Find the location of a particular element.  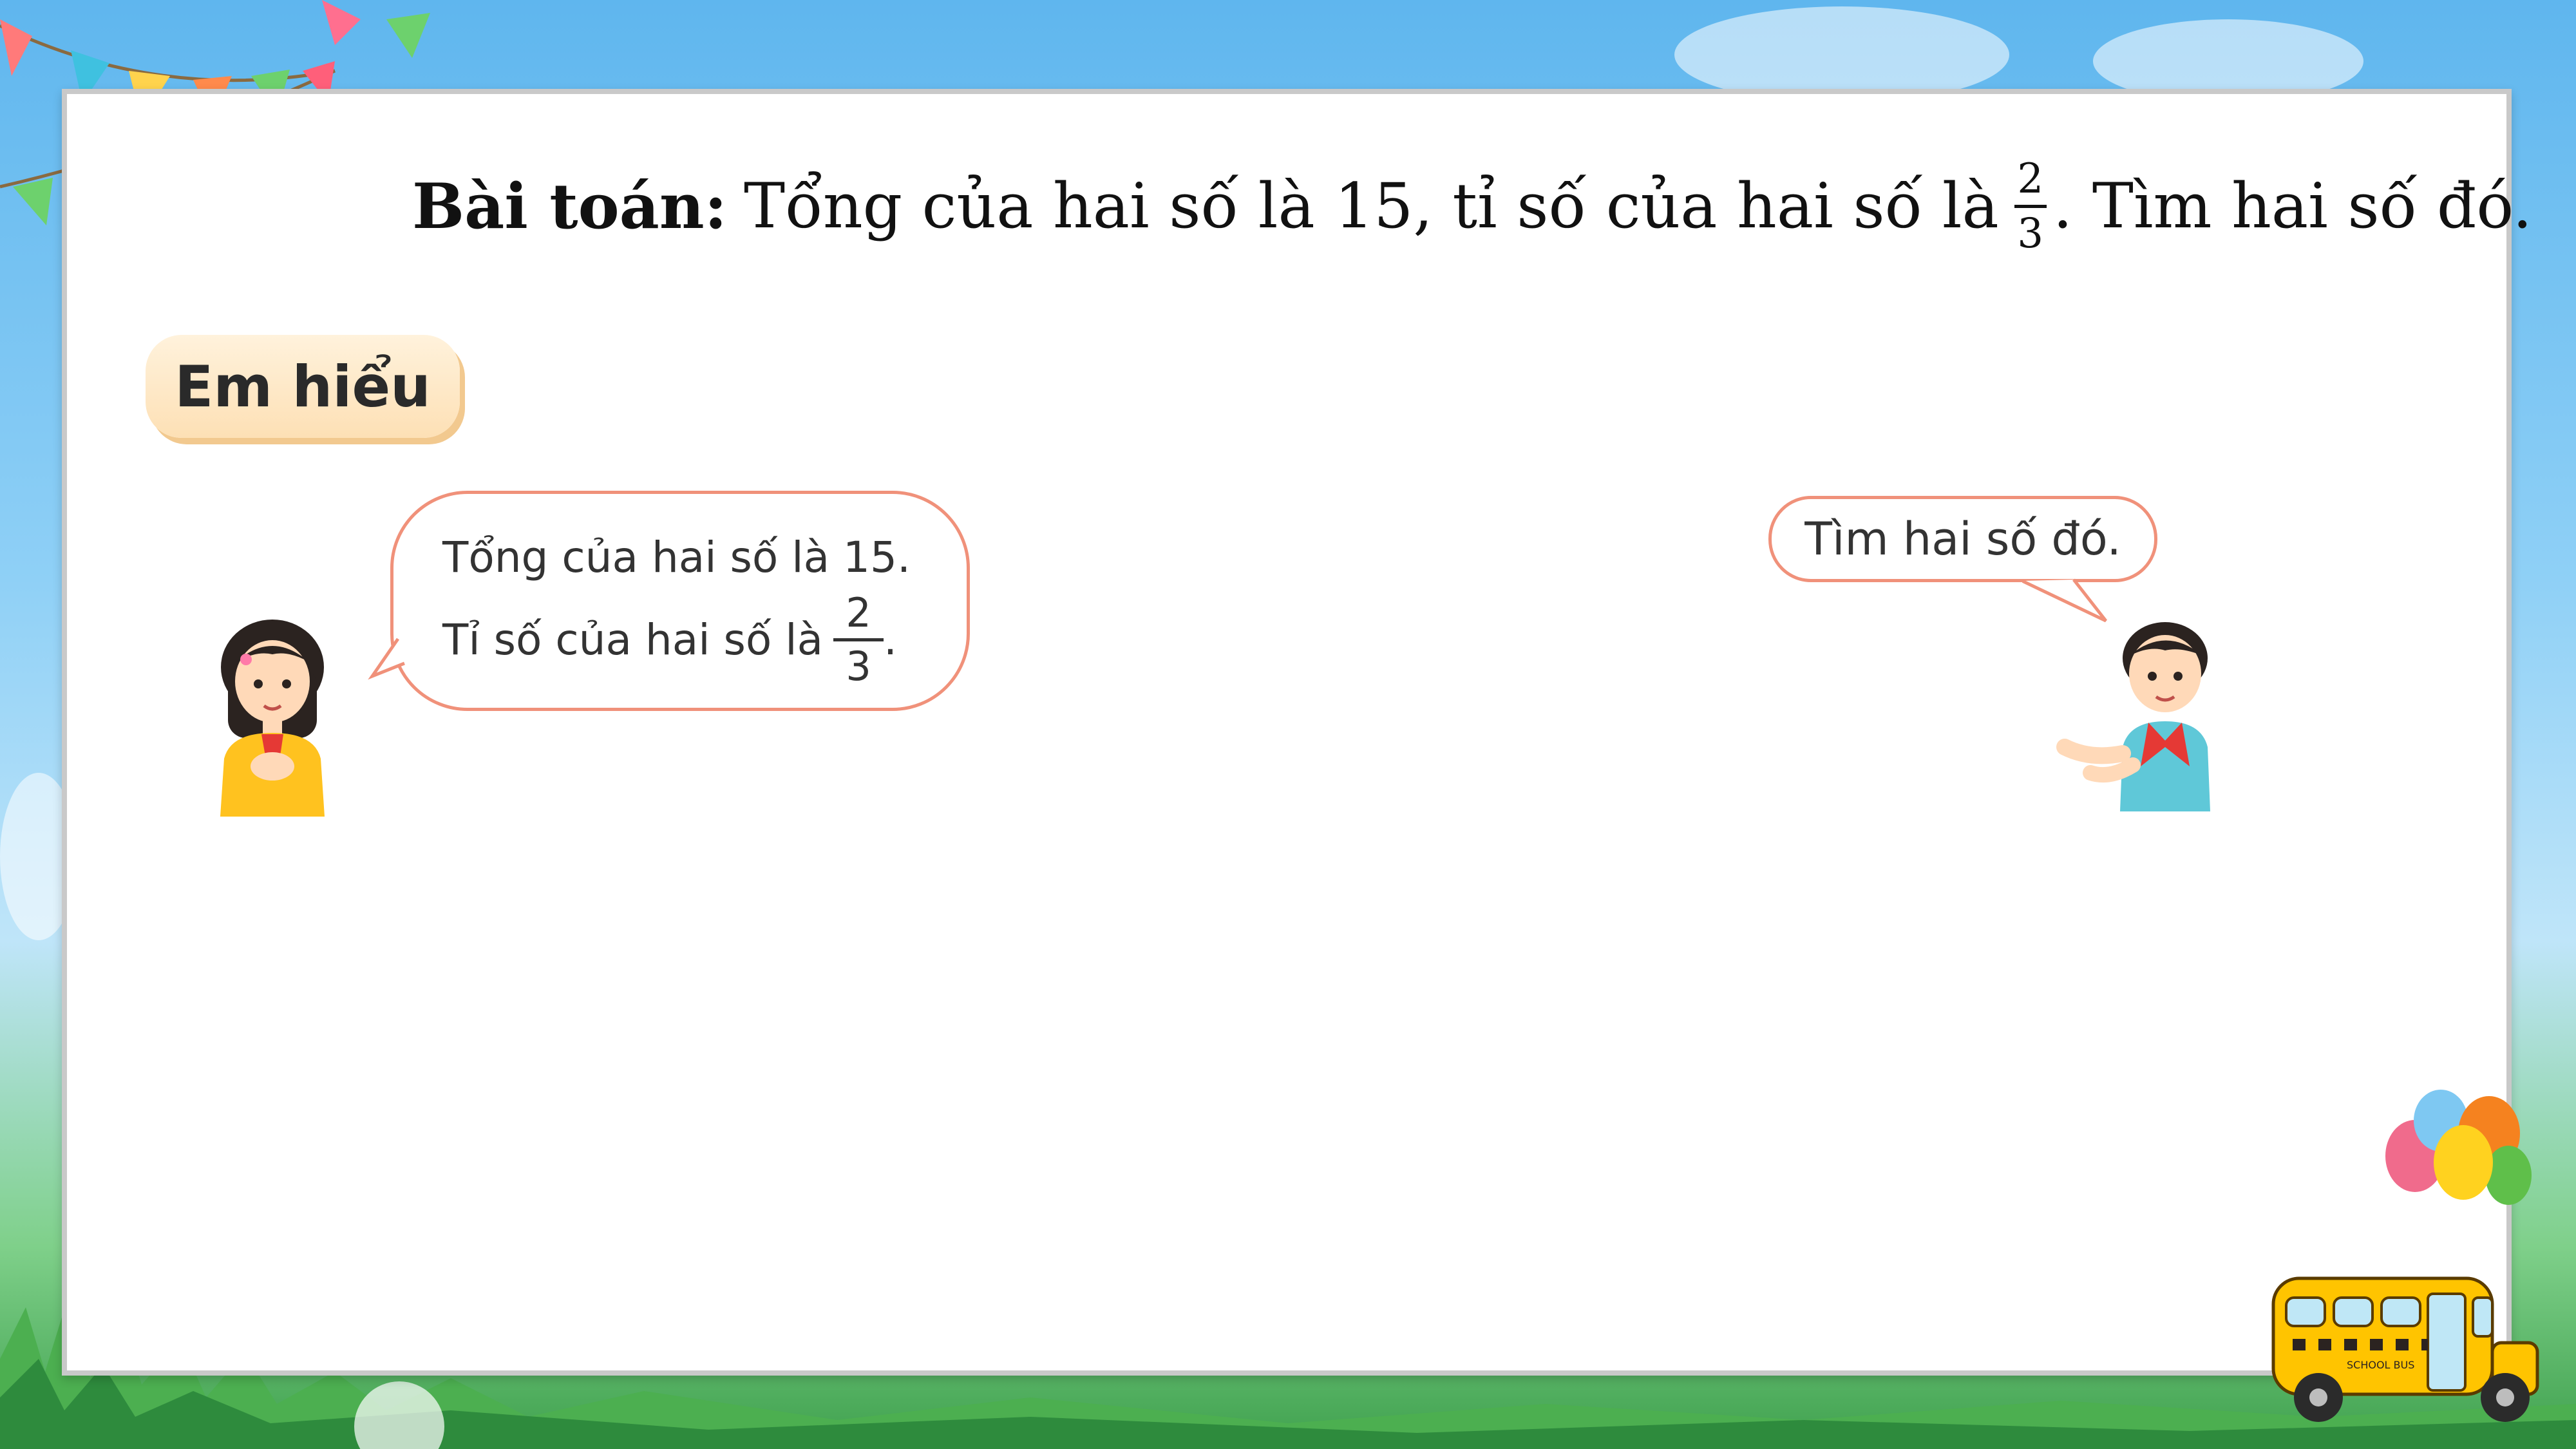

bubble-text: Tổng của hai số là 15. is located at coordinates (677, 557).